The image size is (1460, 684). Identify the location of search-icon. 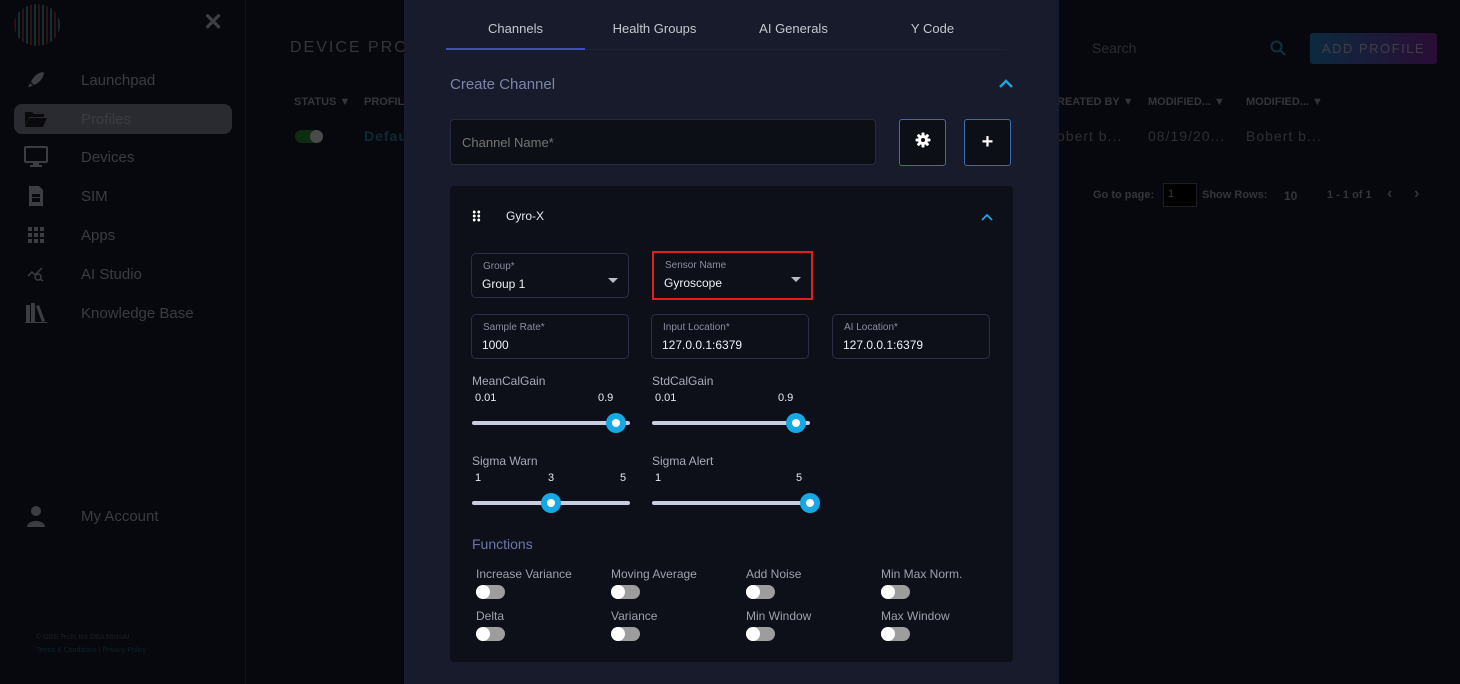
(1278, 49).